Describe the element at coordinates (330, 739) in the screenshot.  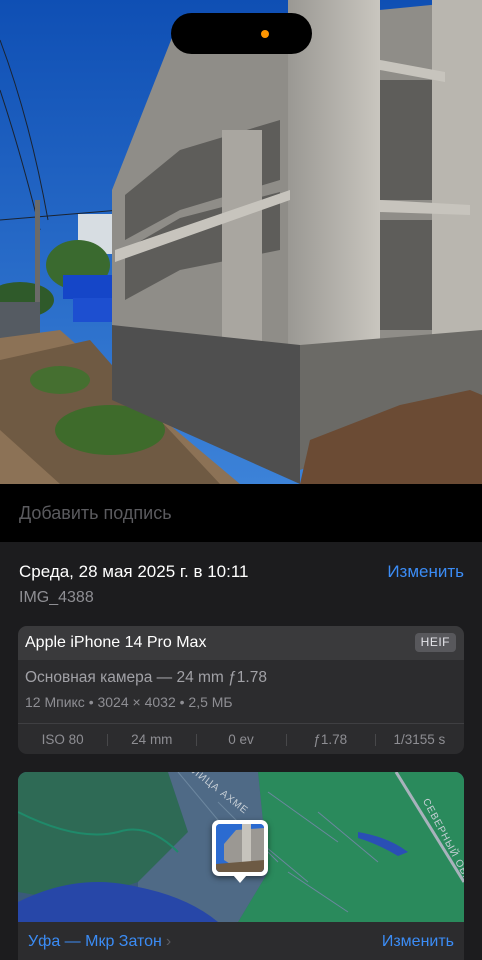
I see `exif-aperture: ƒ1.78` at that location.